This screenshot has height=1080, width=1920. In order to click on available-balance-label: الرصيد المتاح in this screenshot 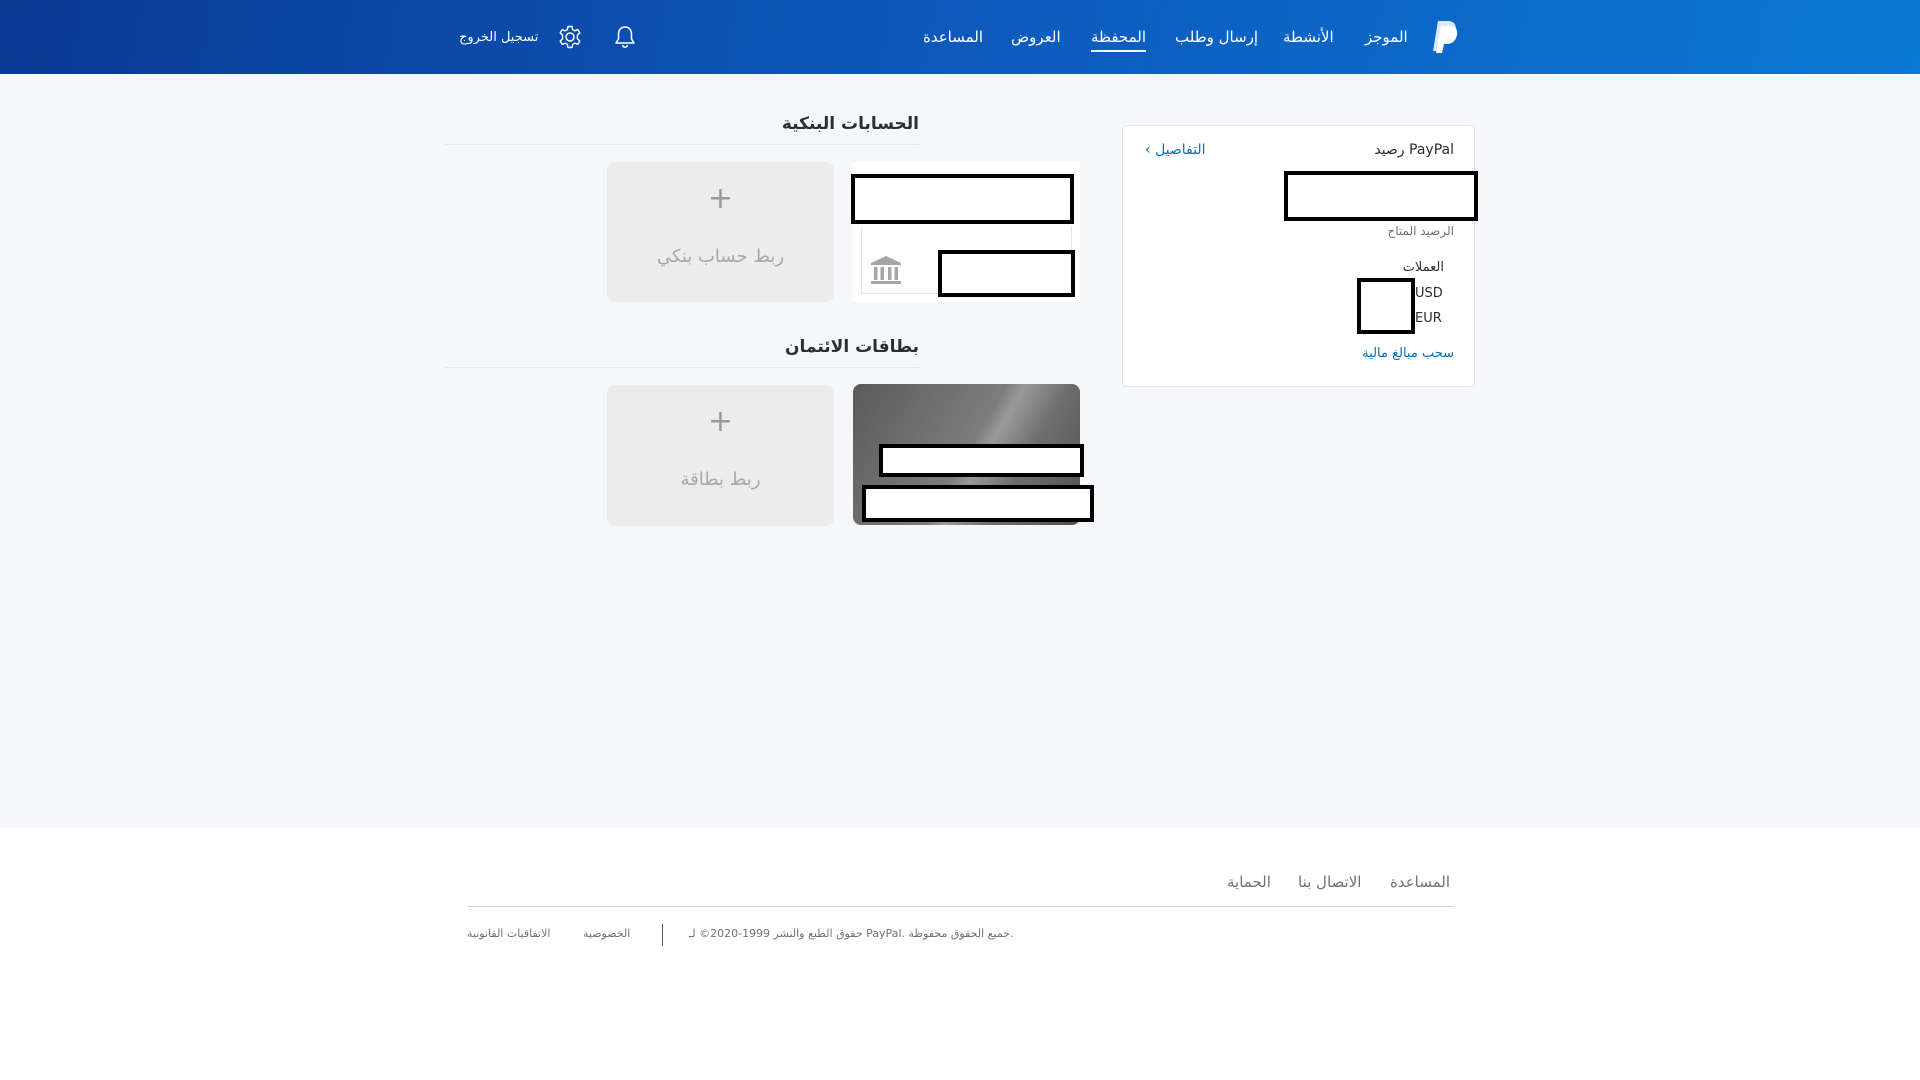, I will do `click(1421, 231)`.